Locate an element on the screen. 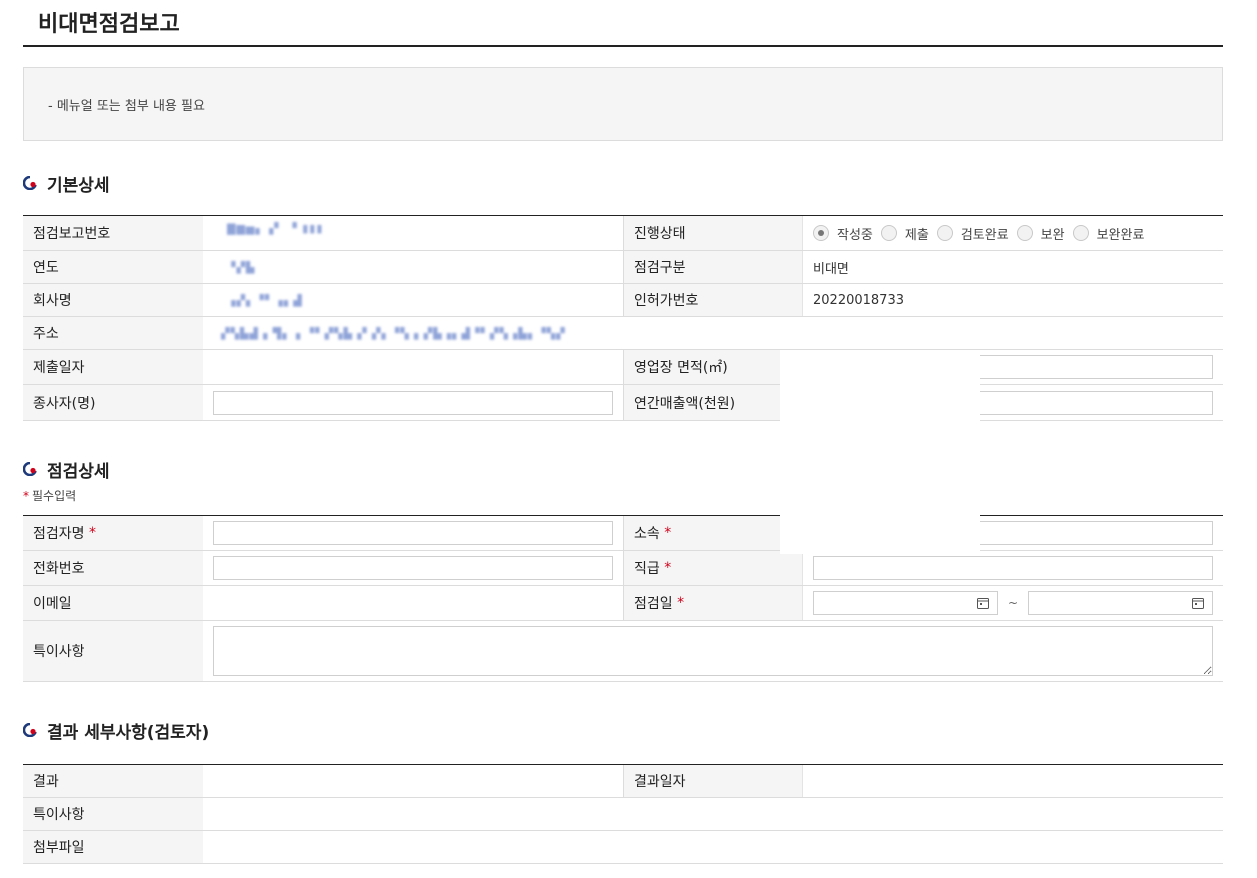 The height and width of the screenshot is (878, 1257). status-radio-option: 제출 is located at coordinates (904, 233).